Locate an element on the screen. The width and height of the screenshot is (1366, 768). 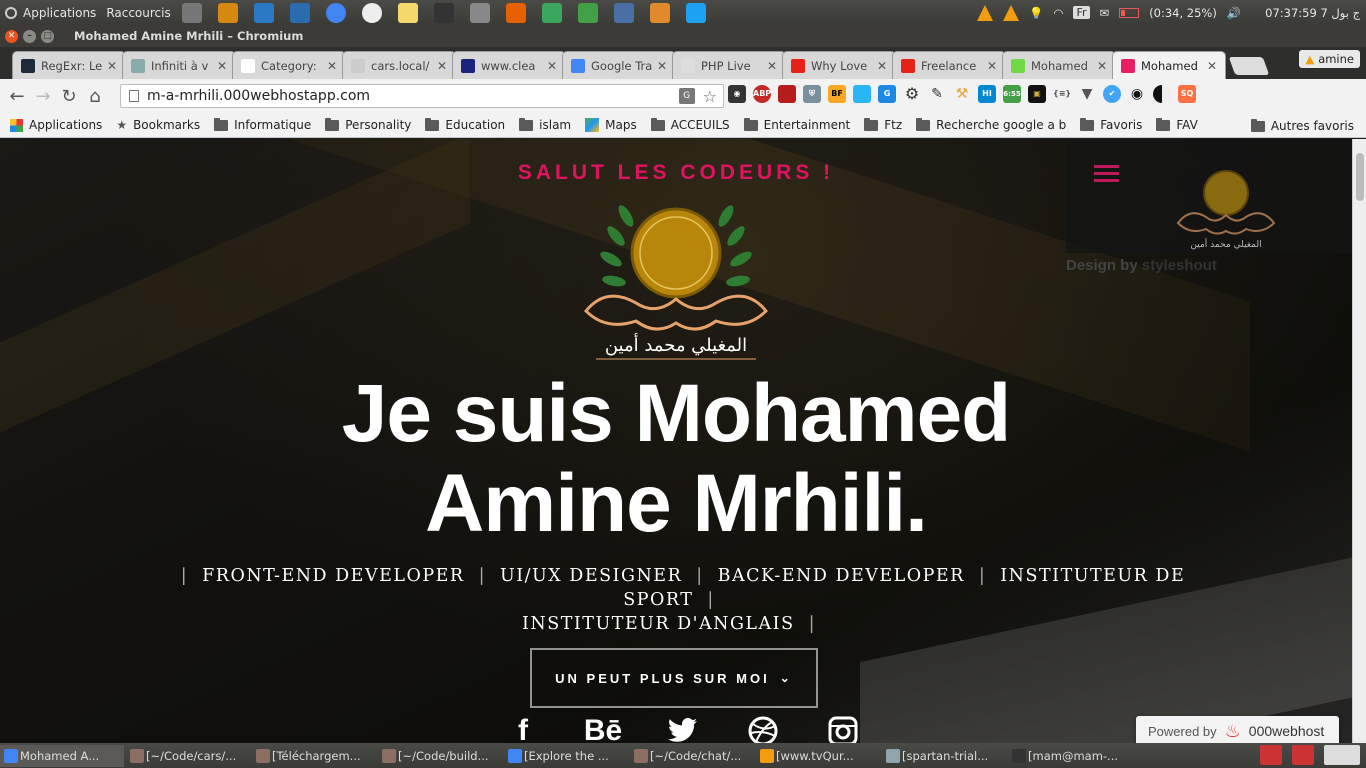
browser-tab: RegExr: Le ✕ is located at coordinates (69, 65).